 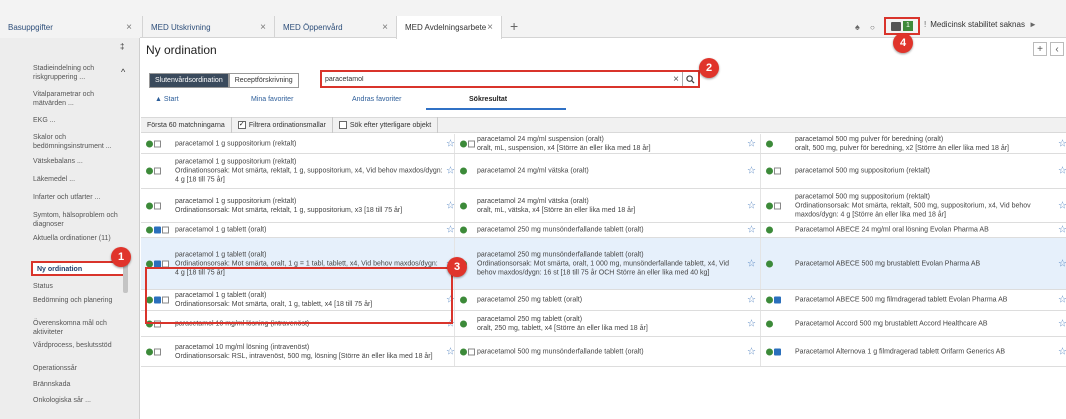 I want to click on tab-start: ▲ Start, so click(x=167, y=99).